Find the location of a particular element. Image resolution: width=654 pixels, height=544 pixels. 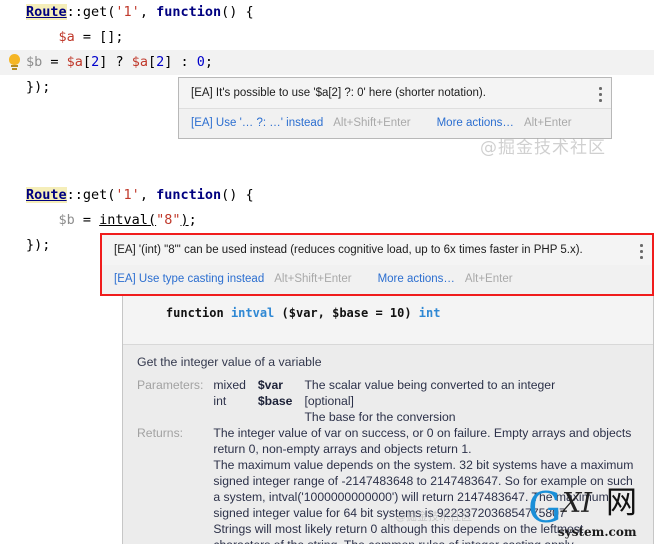

code-line: $b = $a[2] ? $a[2] : 0; is located at coordinates (327, 62).